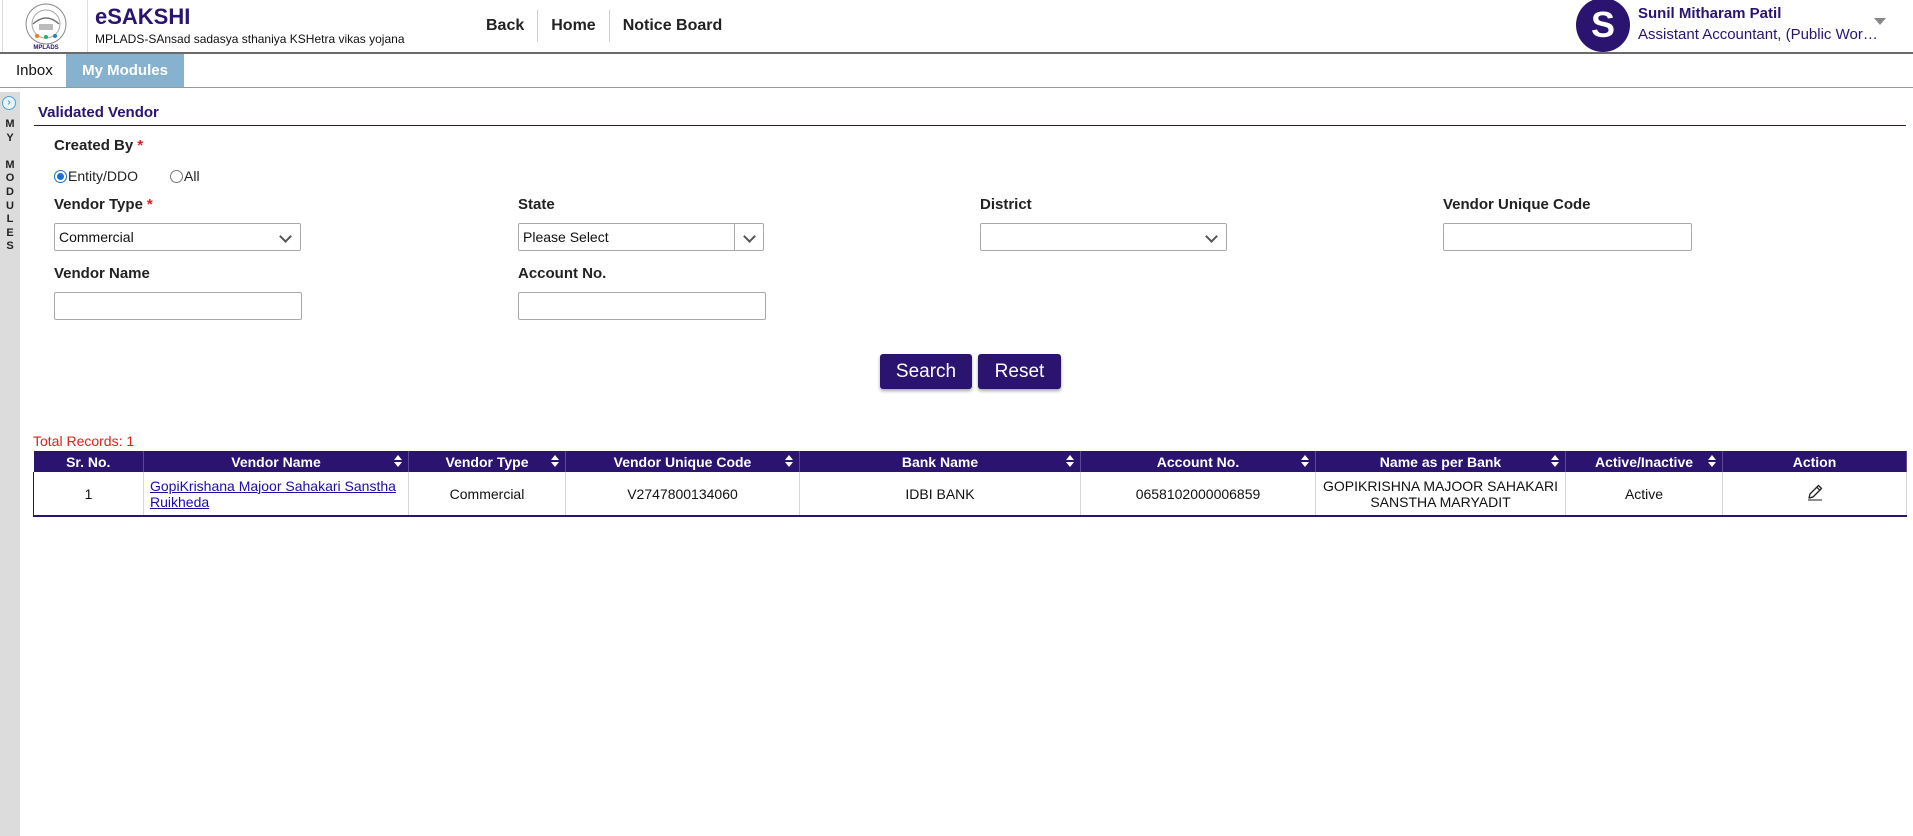 The image size is (1913, 836). I want to click on state-select: Please Select, so click(641, 237).